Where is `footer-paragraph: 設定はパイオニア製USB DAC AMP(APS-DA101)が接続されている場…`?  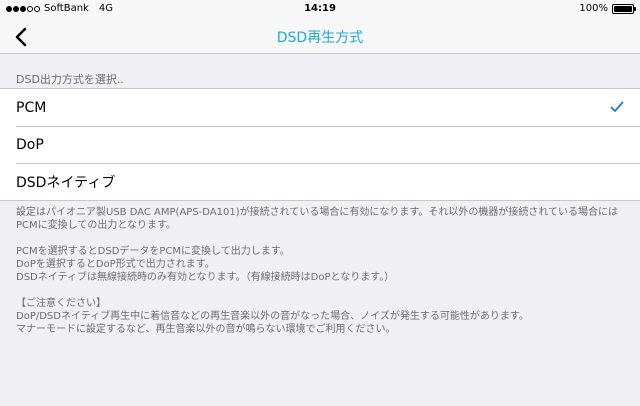
footer-paragraph: 設定はパイオニア製USB DAC AMP(APS-DA101)が接続されている場… is located at coordinates (322, 219).